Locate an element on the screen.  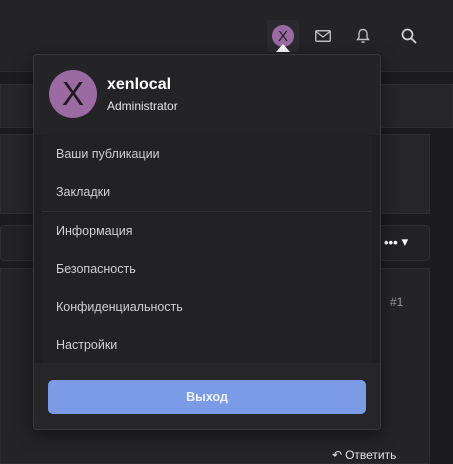
menu-item-preferences: Настройки is located at coordinates (207, 345).